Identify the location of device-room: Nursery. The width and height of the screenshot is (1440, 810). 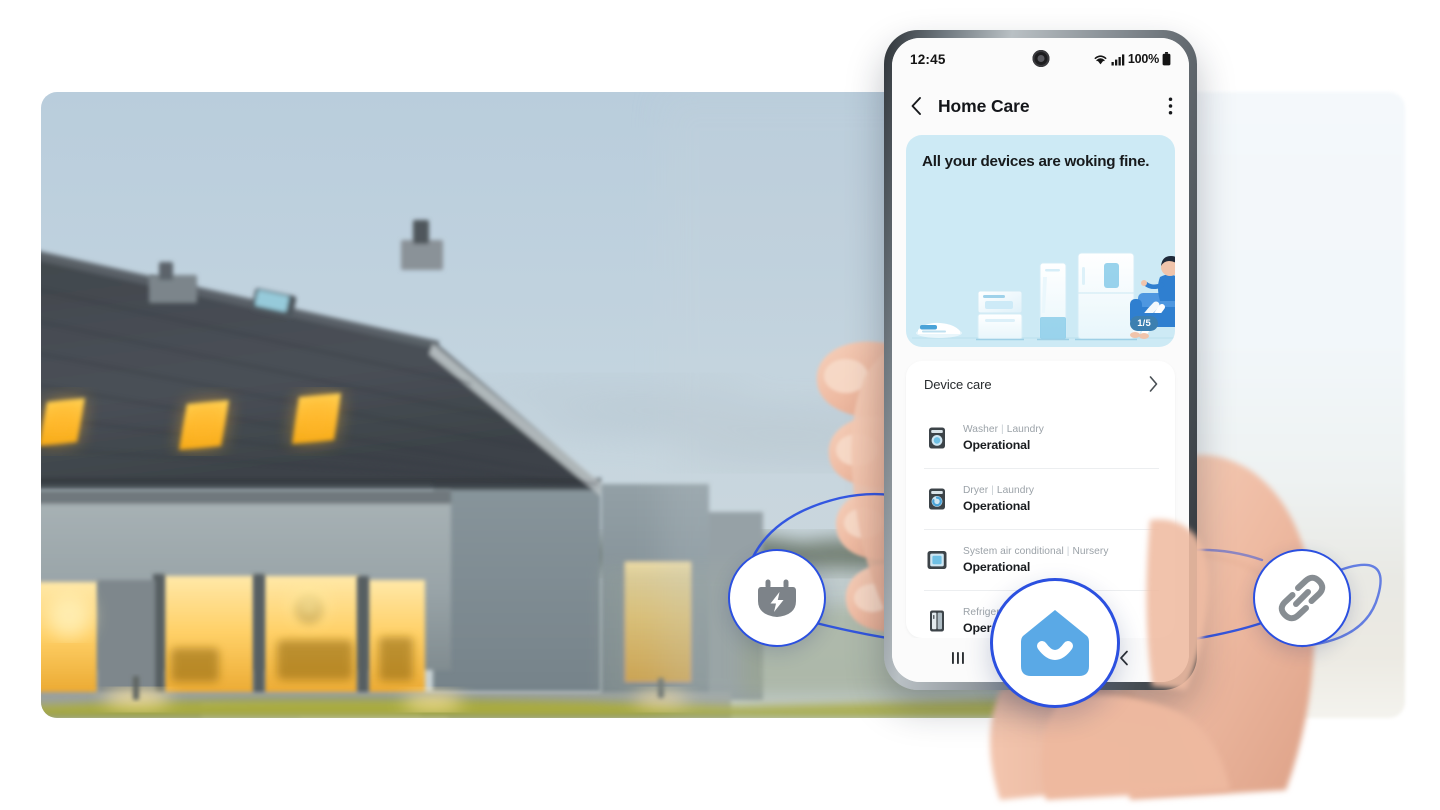
(1090, 551).